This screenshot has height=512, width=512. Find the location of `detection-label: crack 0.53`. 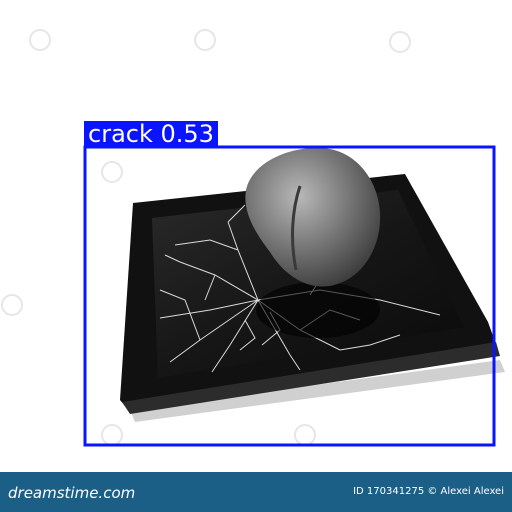

detection-label: crack 0.53 is located at coordinates (151, 134).